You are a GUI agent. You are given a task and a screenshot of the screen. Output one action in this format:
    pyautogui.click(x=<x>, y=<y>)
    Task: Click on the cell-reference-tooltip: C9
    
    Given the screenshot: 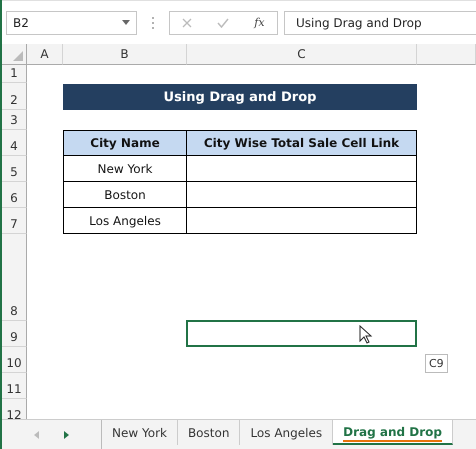 What is the action you would take?
    pyautogui.click(x=436, y=363)
    